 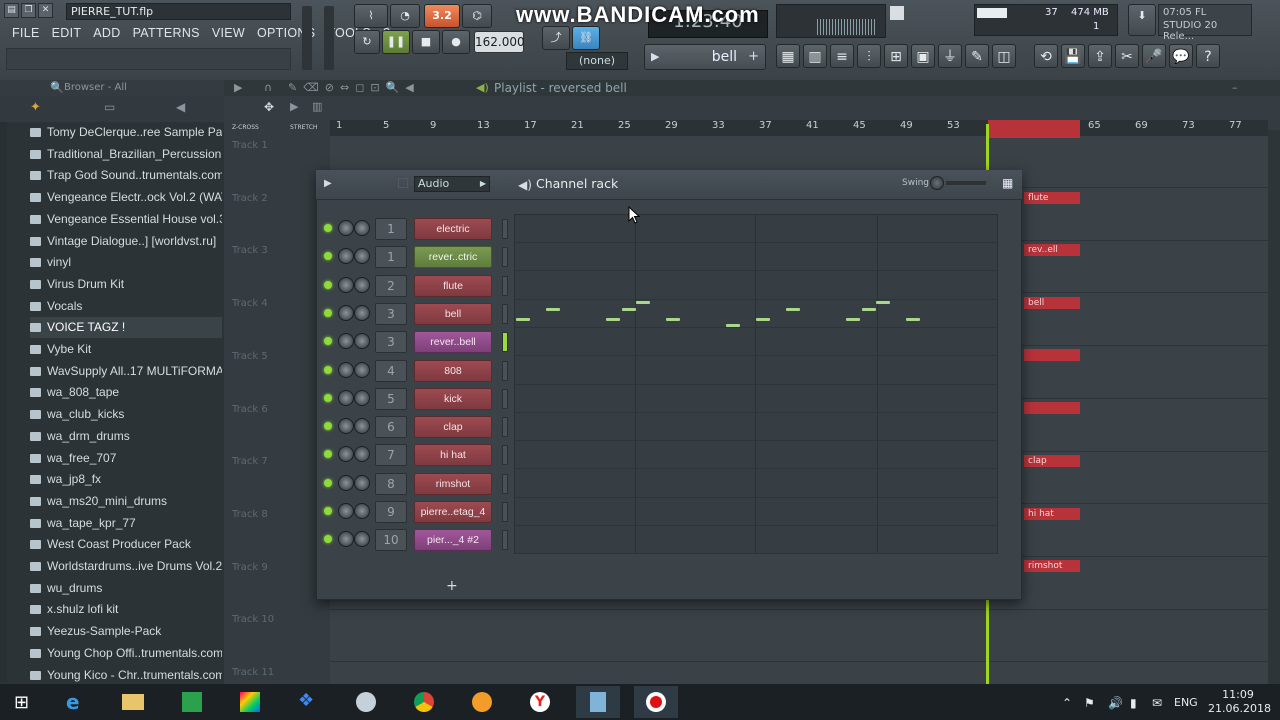 I want to click on tempo-display: 162.000, so click(x=499, y=42).